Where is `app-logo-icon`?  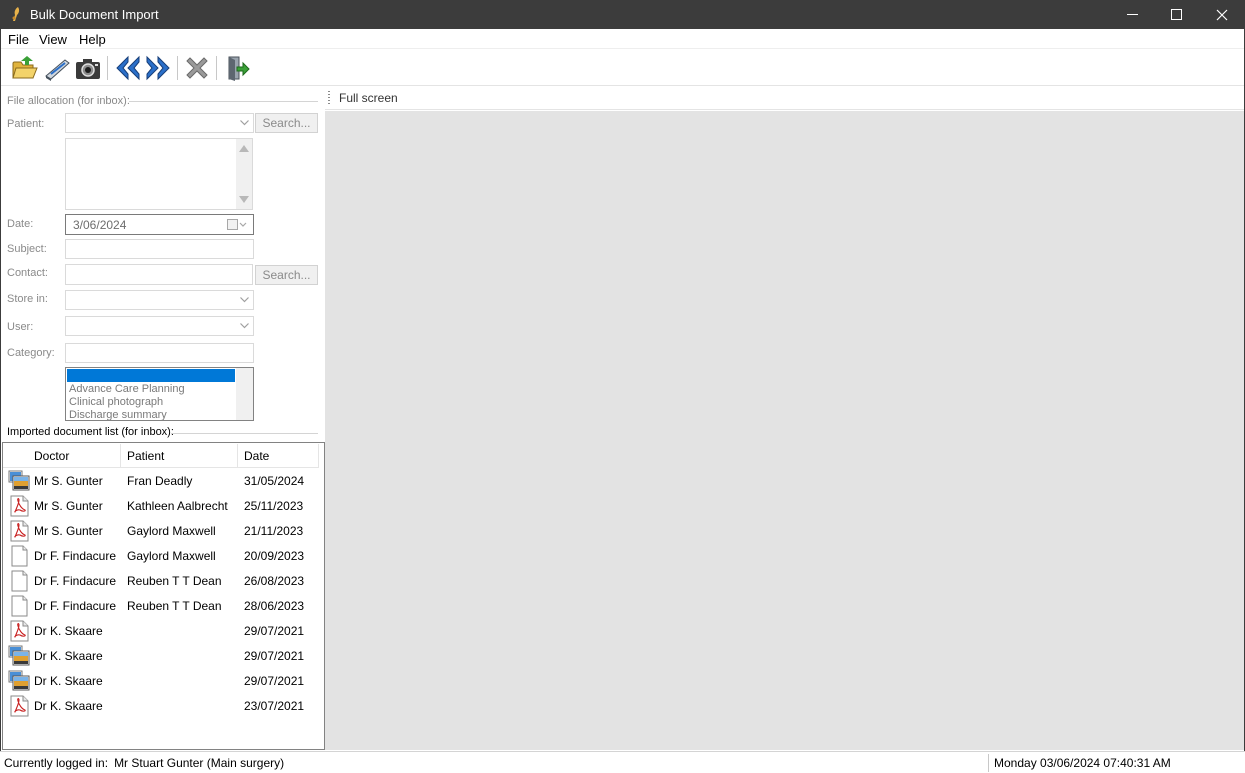
app-logo-icon is located at coordinates (16, 14).